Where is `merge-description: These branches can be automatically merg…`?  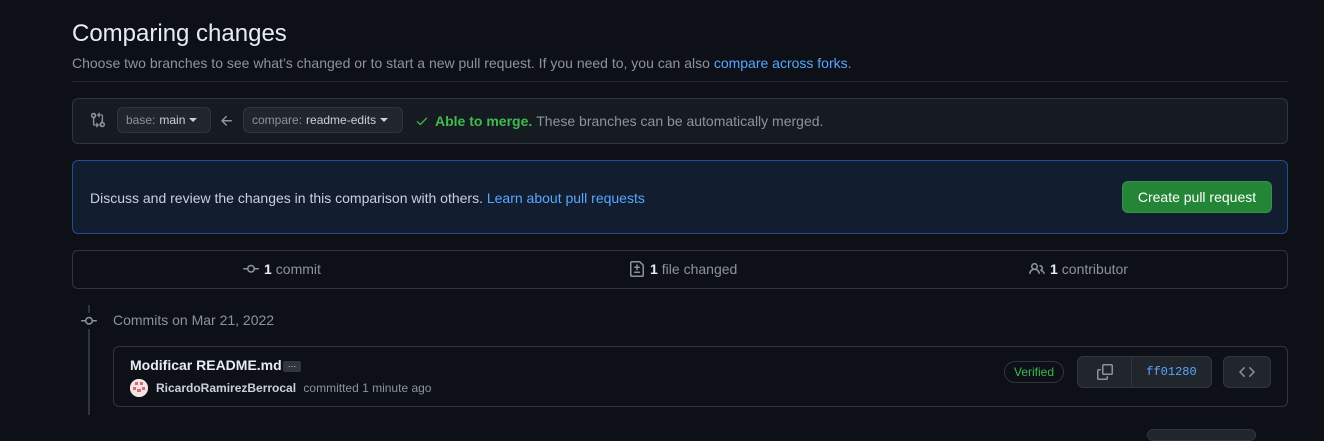
merge-description: These branches can be automatically merg… is located at coordinates (680, 121).